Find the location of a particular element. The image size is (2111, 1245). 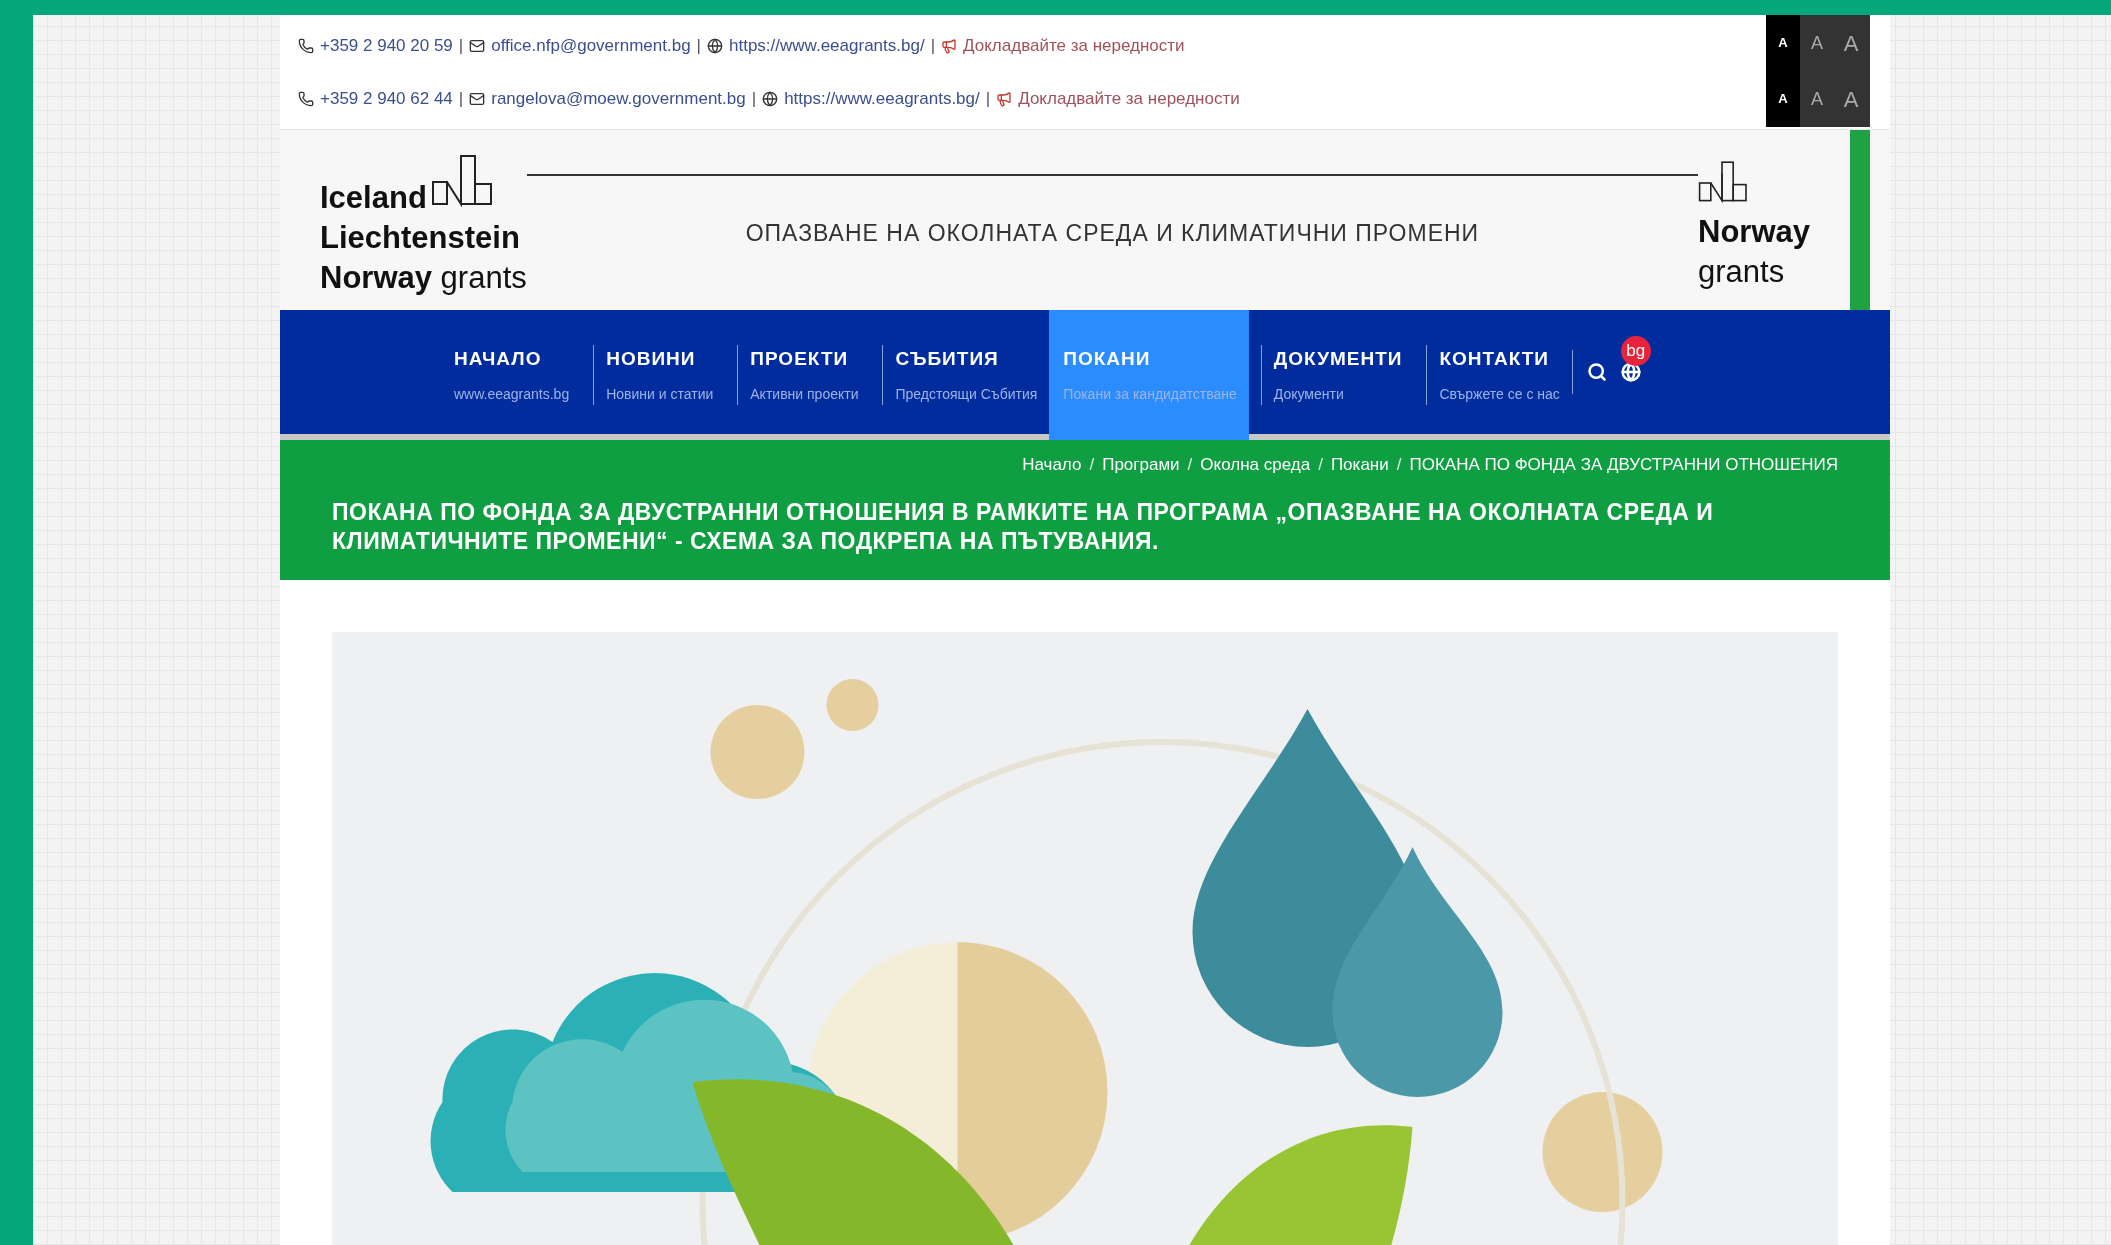

phone-number: +359 2 940 62 44 is located at coordinates (386, 98).